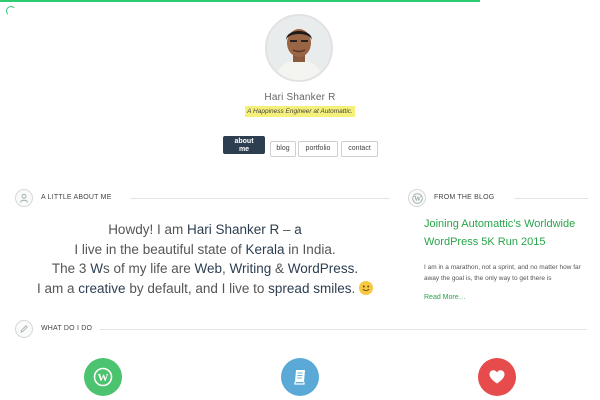 The width and height of the screenshot is (600, 400). I want to click on about-l1-mid: –, so click(287, 229).